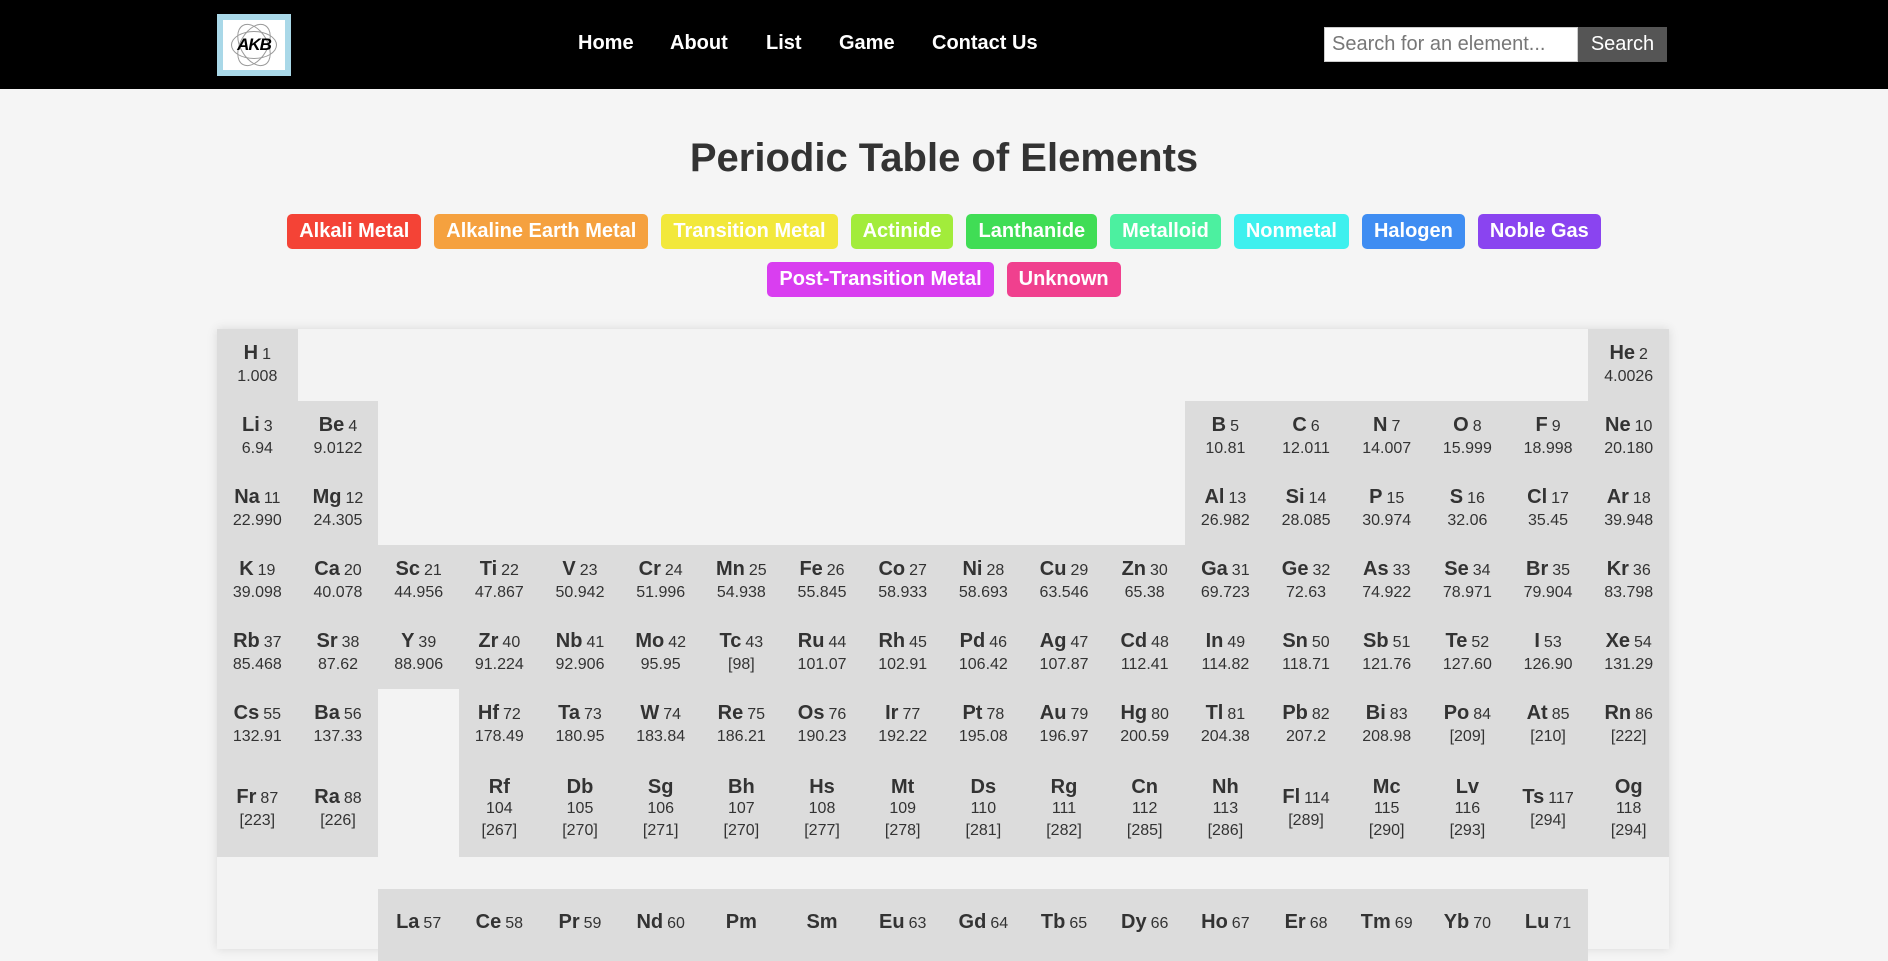  Describe the element at coordinates (983, 809) in the screenshot. I see `element-cell-ds: Ds 110 [281]` at that location.